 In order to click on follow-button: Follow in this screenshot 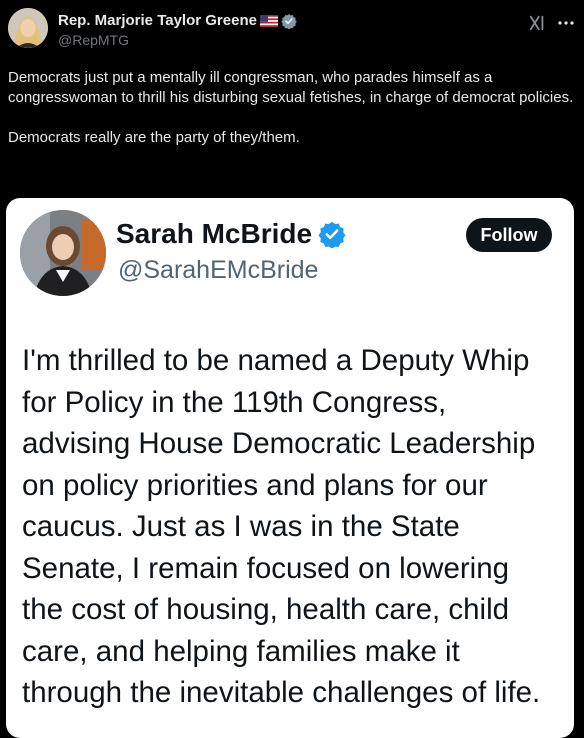, I will do `click(509, 235)`.